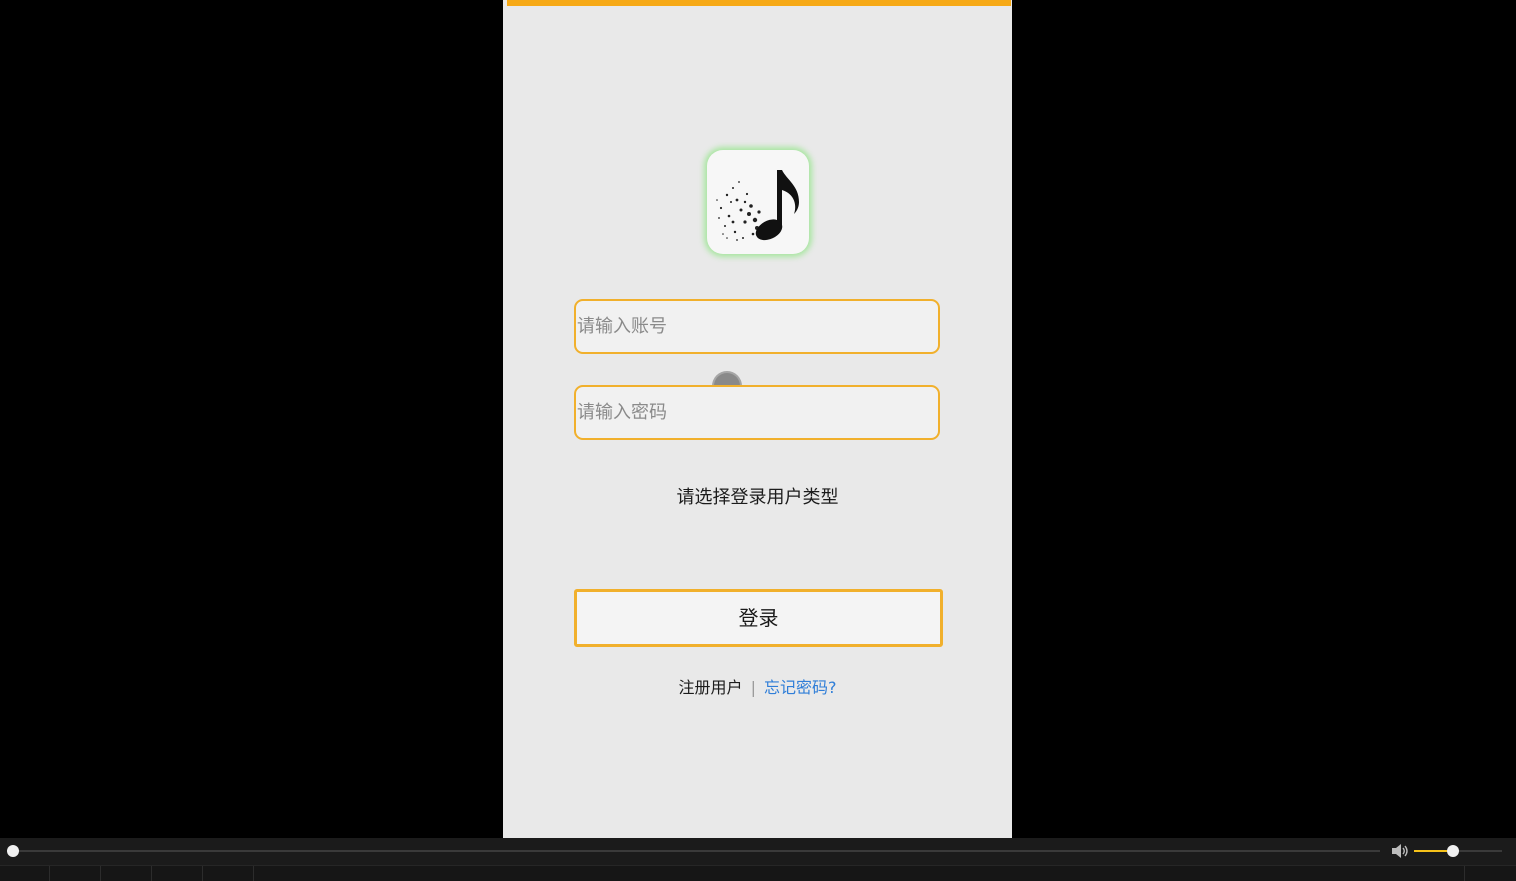  What do you see at coordinates (757, 496) in the screenshot?
I see `user-type-selector: 请选择登录用户类型` at bounding box center [757, 496].